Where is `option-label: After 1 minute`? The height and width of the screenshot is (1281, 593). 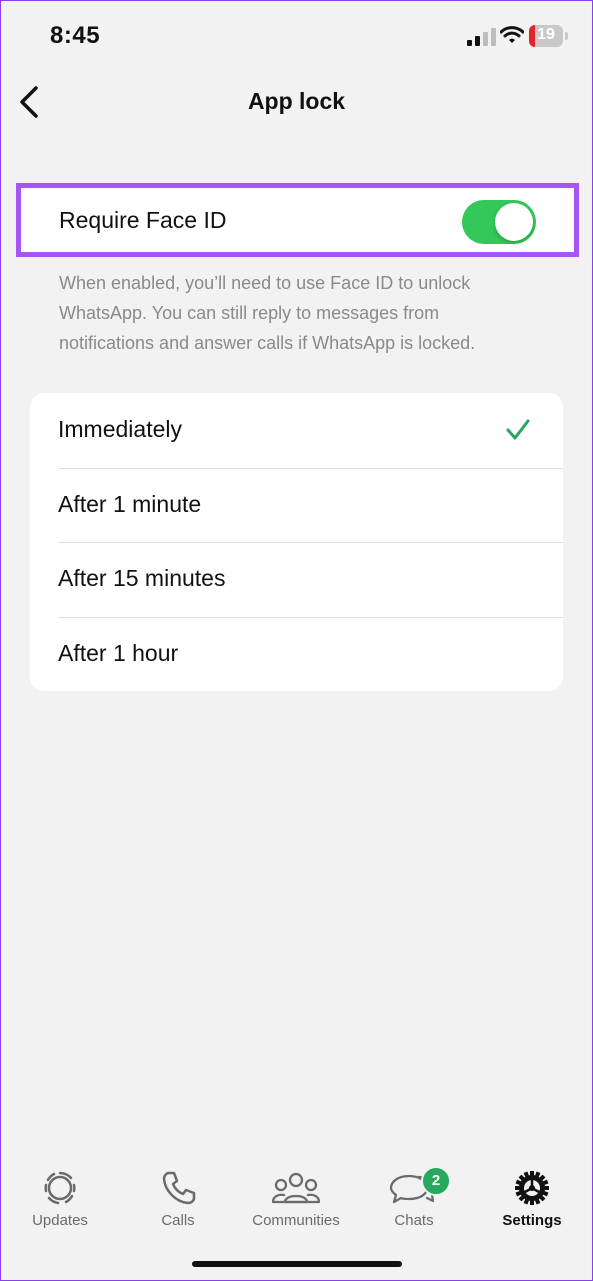 option-label: After 1 minute is located at coordinates (130, 503).